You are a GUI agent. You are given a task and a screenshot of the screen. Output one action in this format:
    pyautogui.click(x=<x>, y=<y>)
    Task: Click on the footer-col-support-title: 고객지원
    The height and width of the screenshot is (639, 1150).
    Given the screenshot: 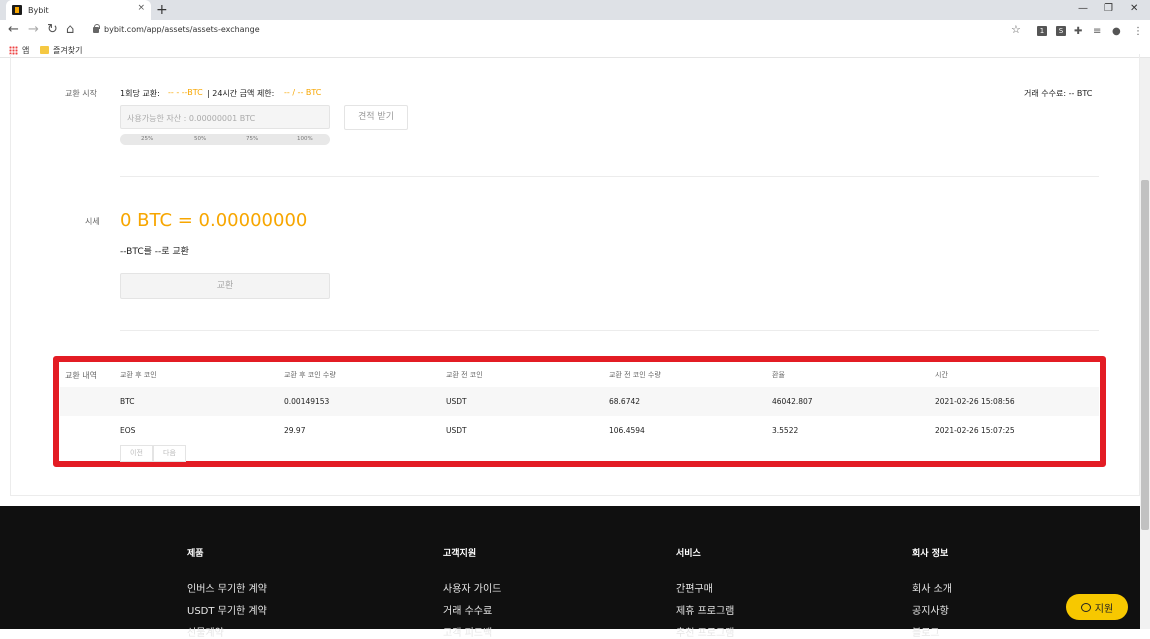 What is the action you would take?
    pyautogui.click(x=460, y=554)
    